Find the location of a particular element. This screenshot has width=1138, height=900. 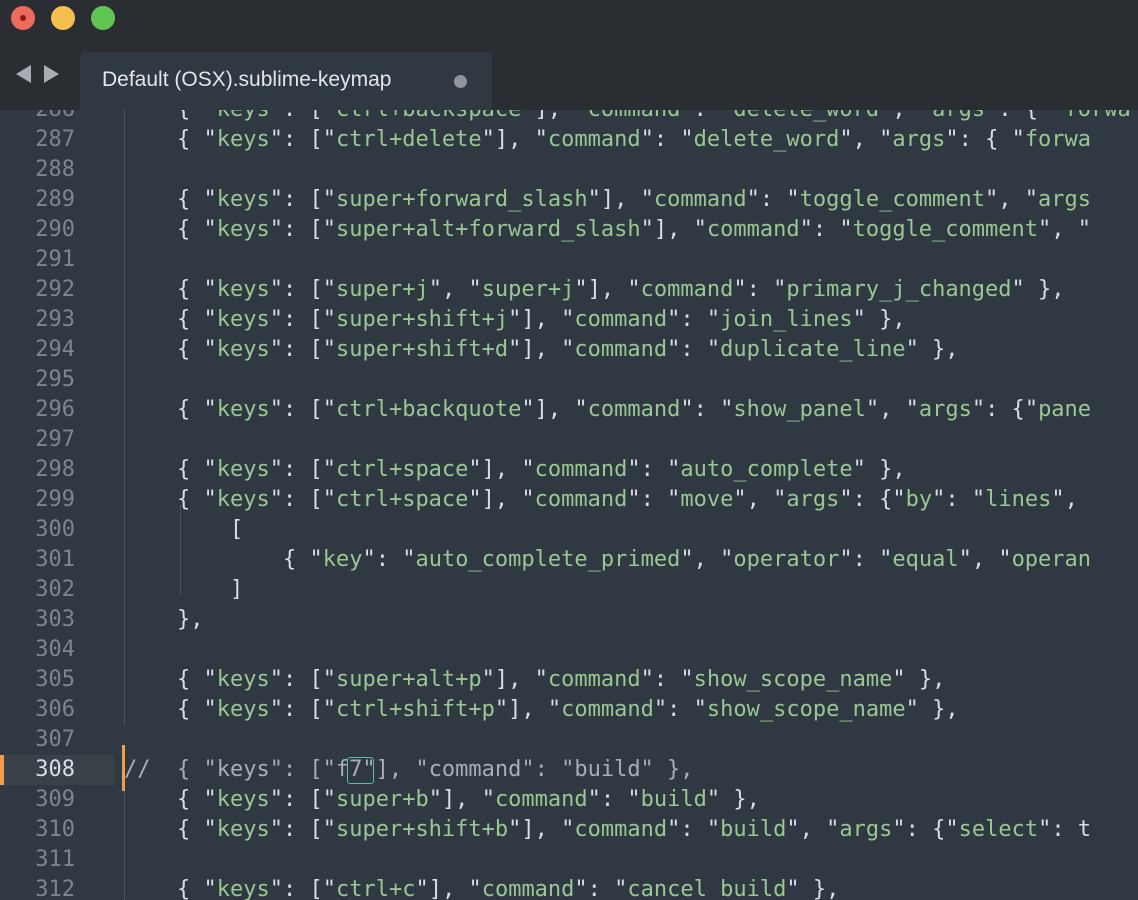

line-number: 297 is located at coordinates (55, 439).